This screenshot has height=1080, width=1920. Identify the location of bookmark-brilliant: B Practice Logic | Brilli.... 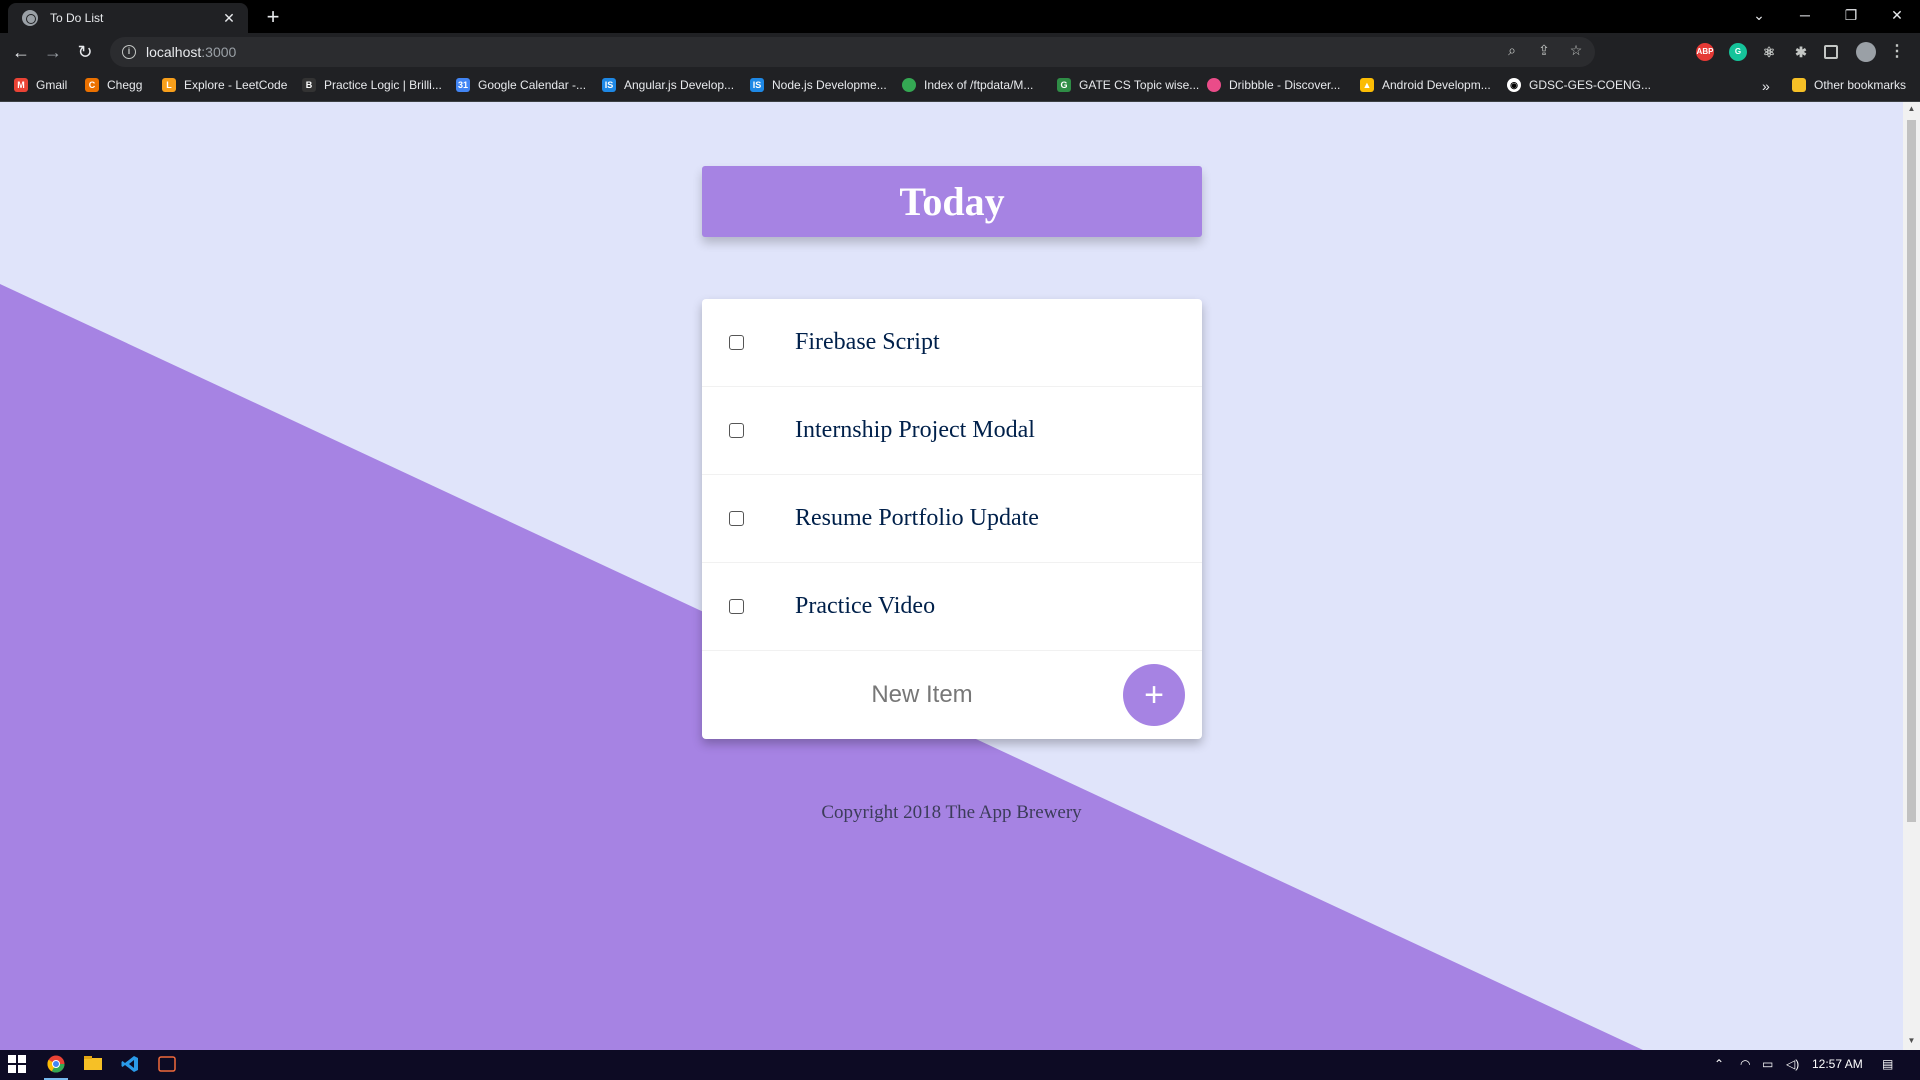
(372, 85).